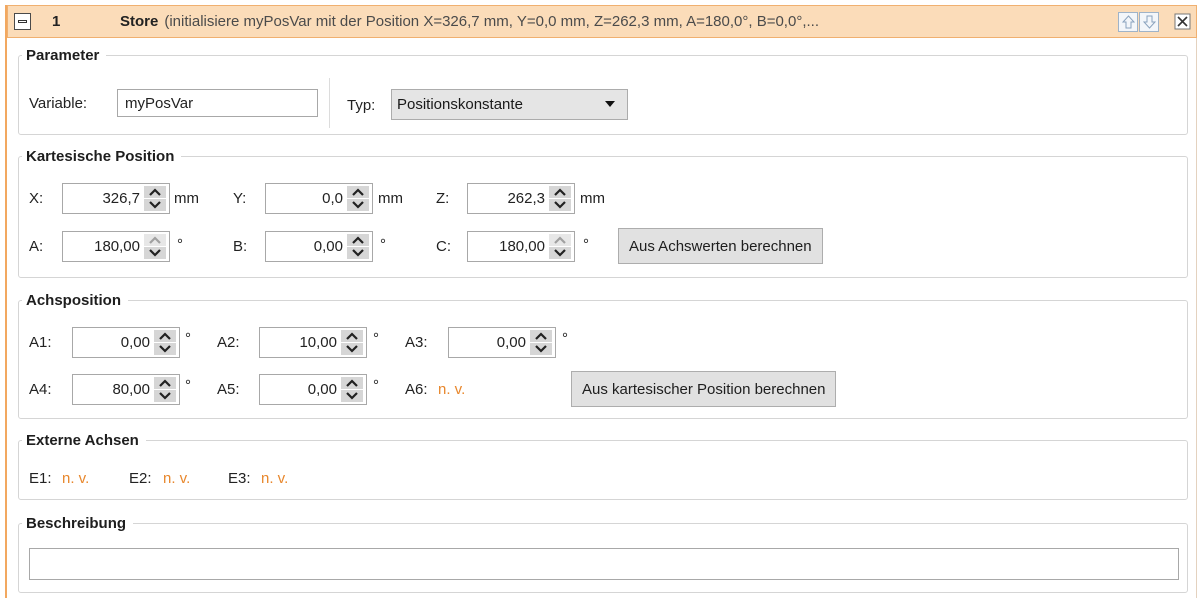  What do you see at coordinates (188, 338) in the screenshot?
I see `a1-unit: °` at bounding box center [188, 338].